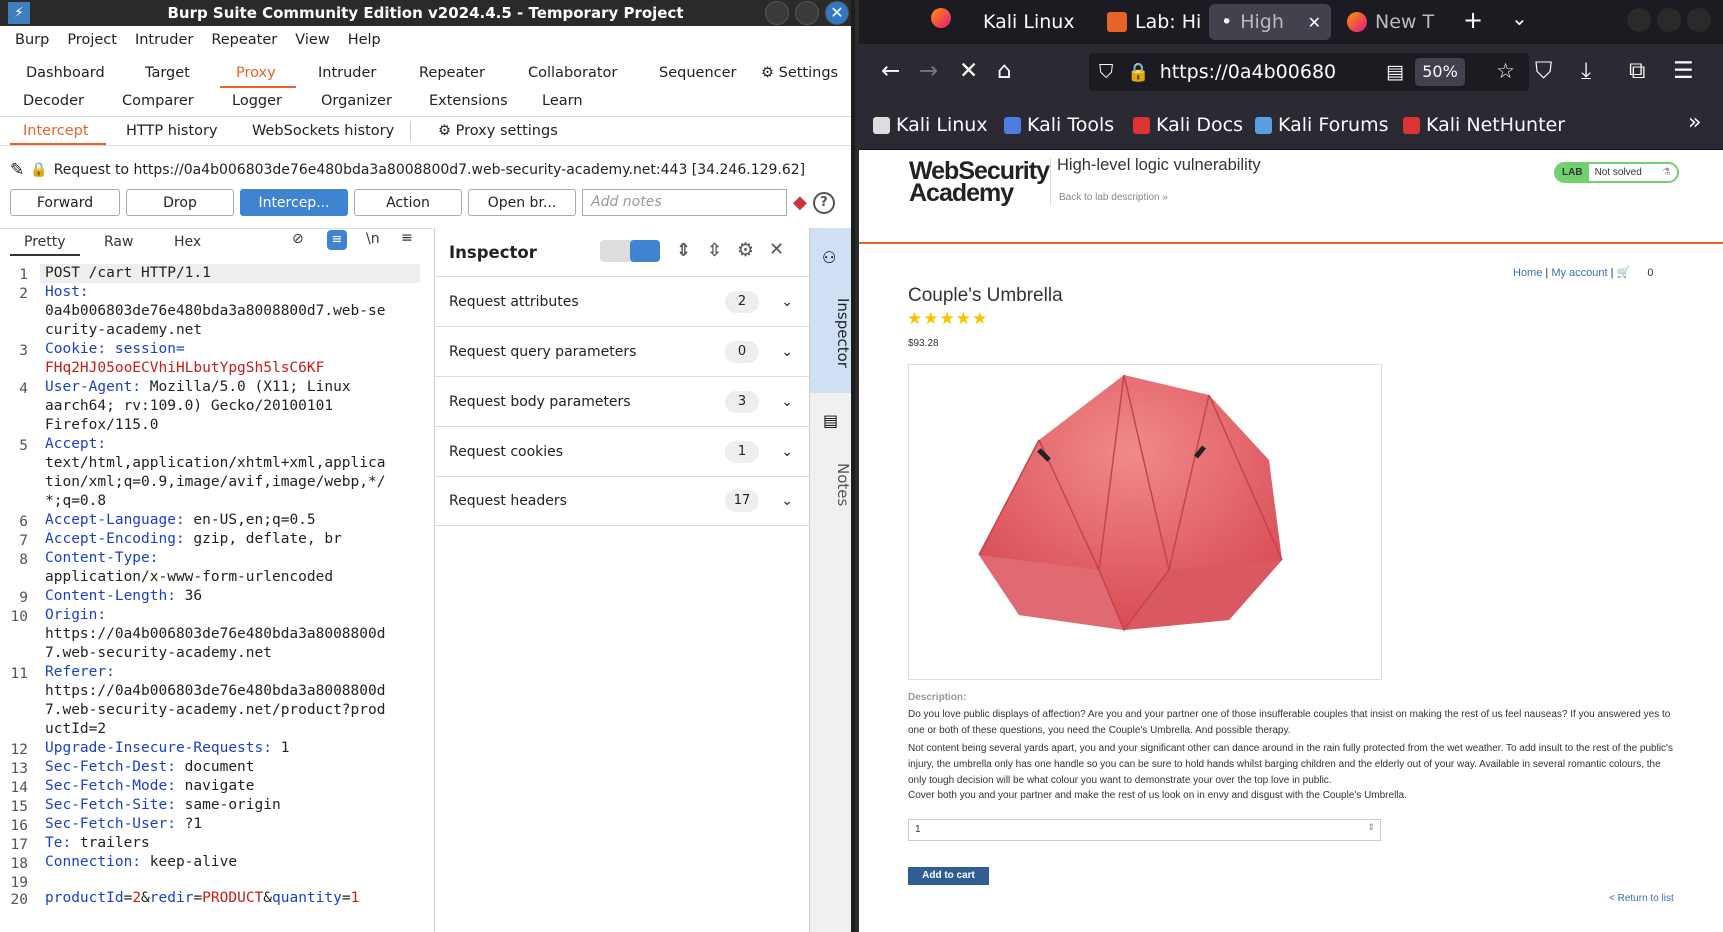 This screenshot has height=932, width=1723. What do you see at coordinates (930, 125) in the screenshot?
I see `bookmark-kali-linux: Kali Linux` at bounding box center [930, 125].